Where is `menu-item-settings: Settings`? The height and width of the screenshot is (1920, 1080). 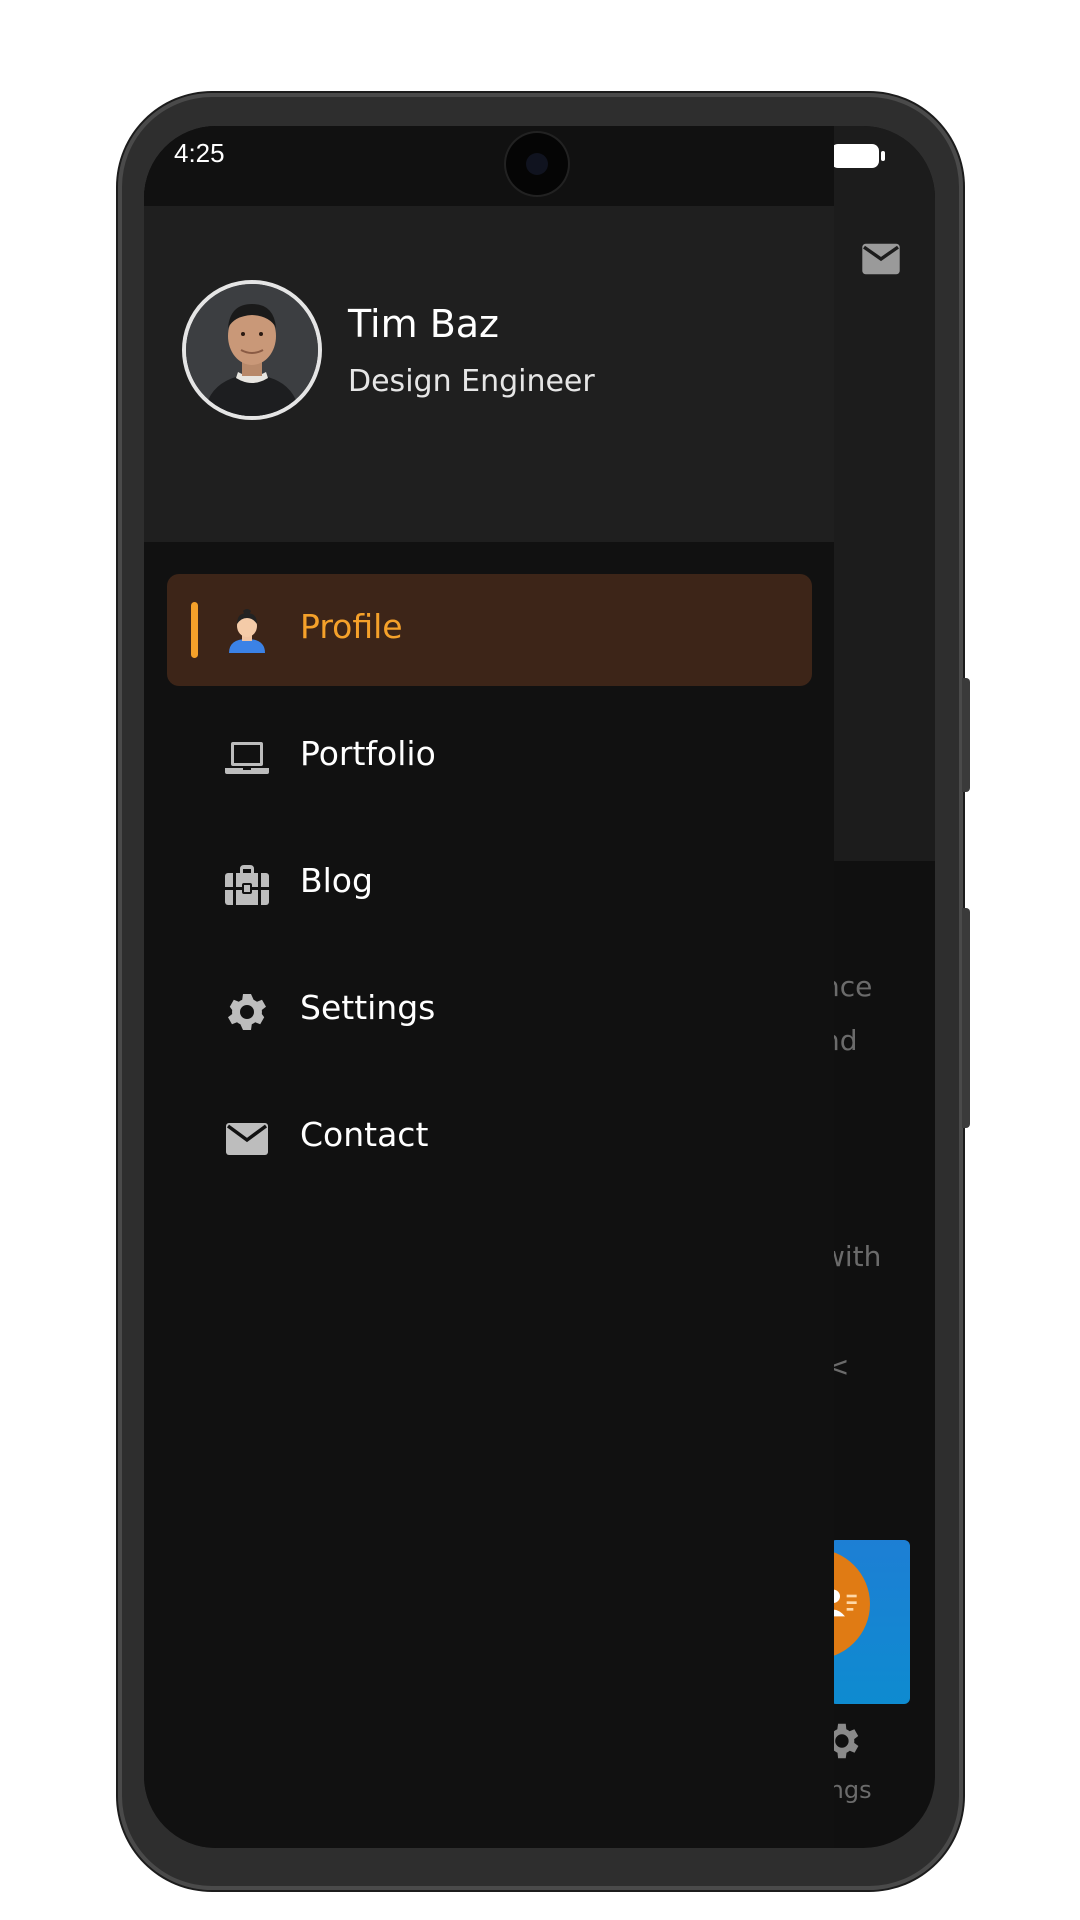 menu-item-settings: Settings is located at coordinates (489, 1011).